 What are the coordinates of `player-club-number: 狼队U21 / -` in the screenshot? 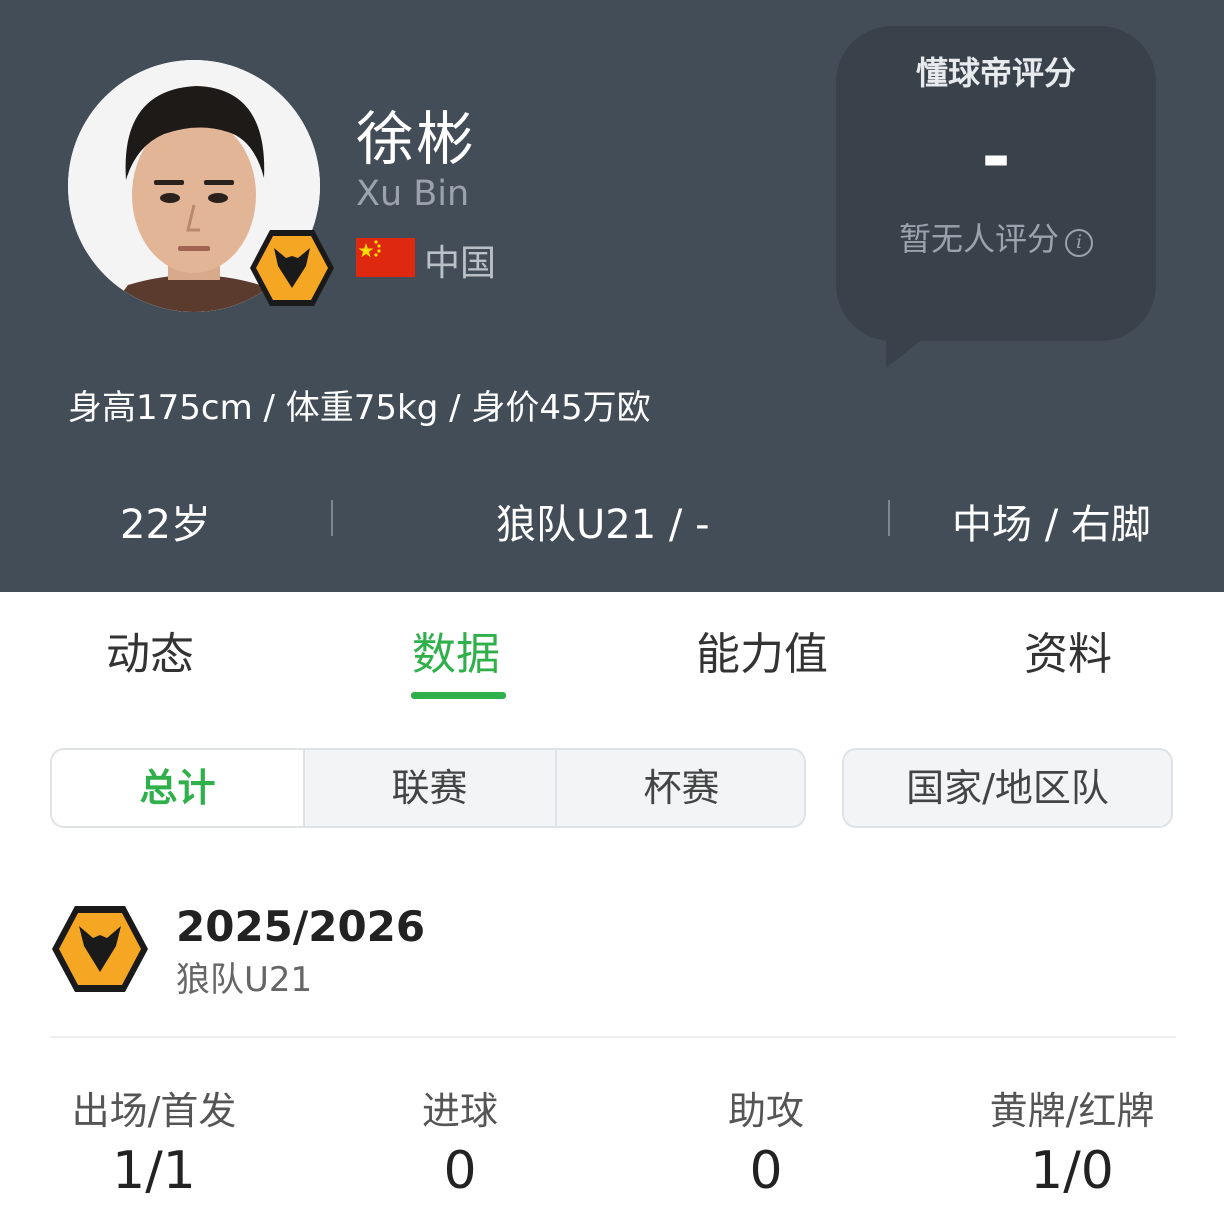 It's located at (603, 521).